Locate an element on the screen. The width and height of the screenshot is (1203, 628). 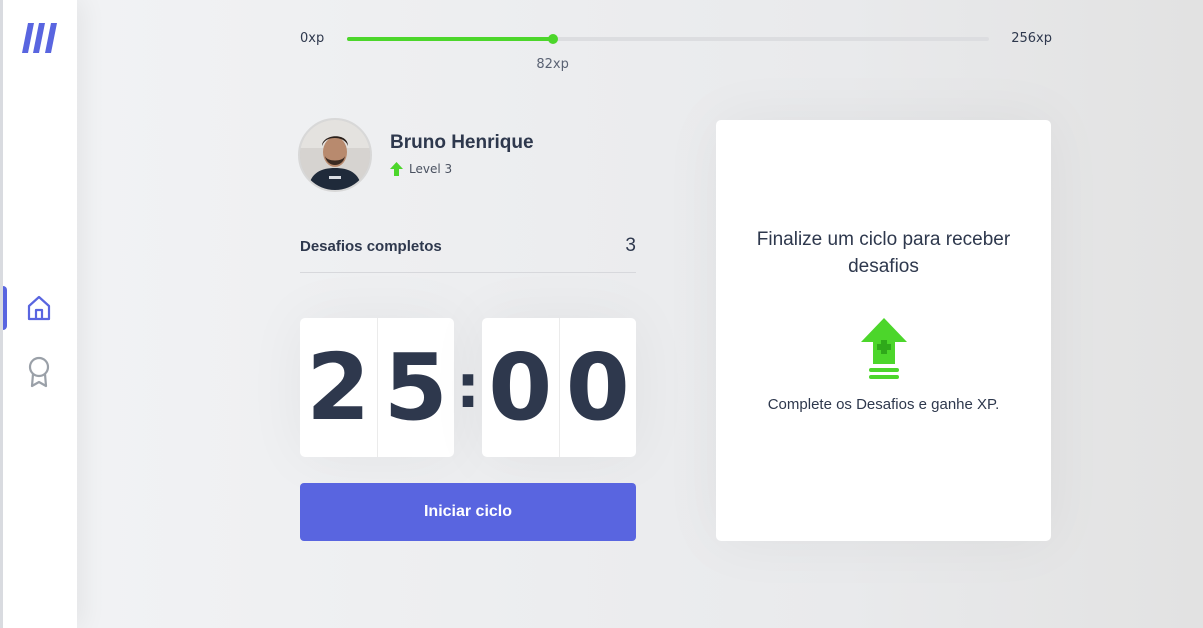
countdown-seconds: 0 0 is located at coordinates (559, 387).